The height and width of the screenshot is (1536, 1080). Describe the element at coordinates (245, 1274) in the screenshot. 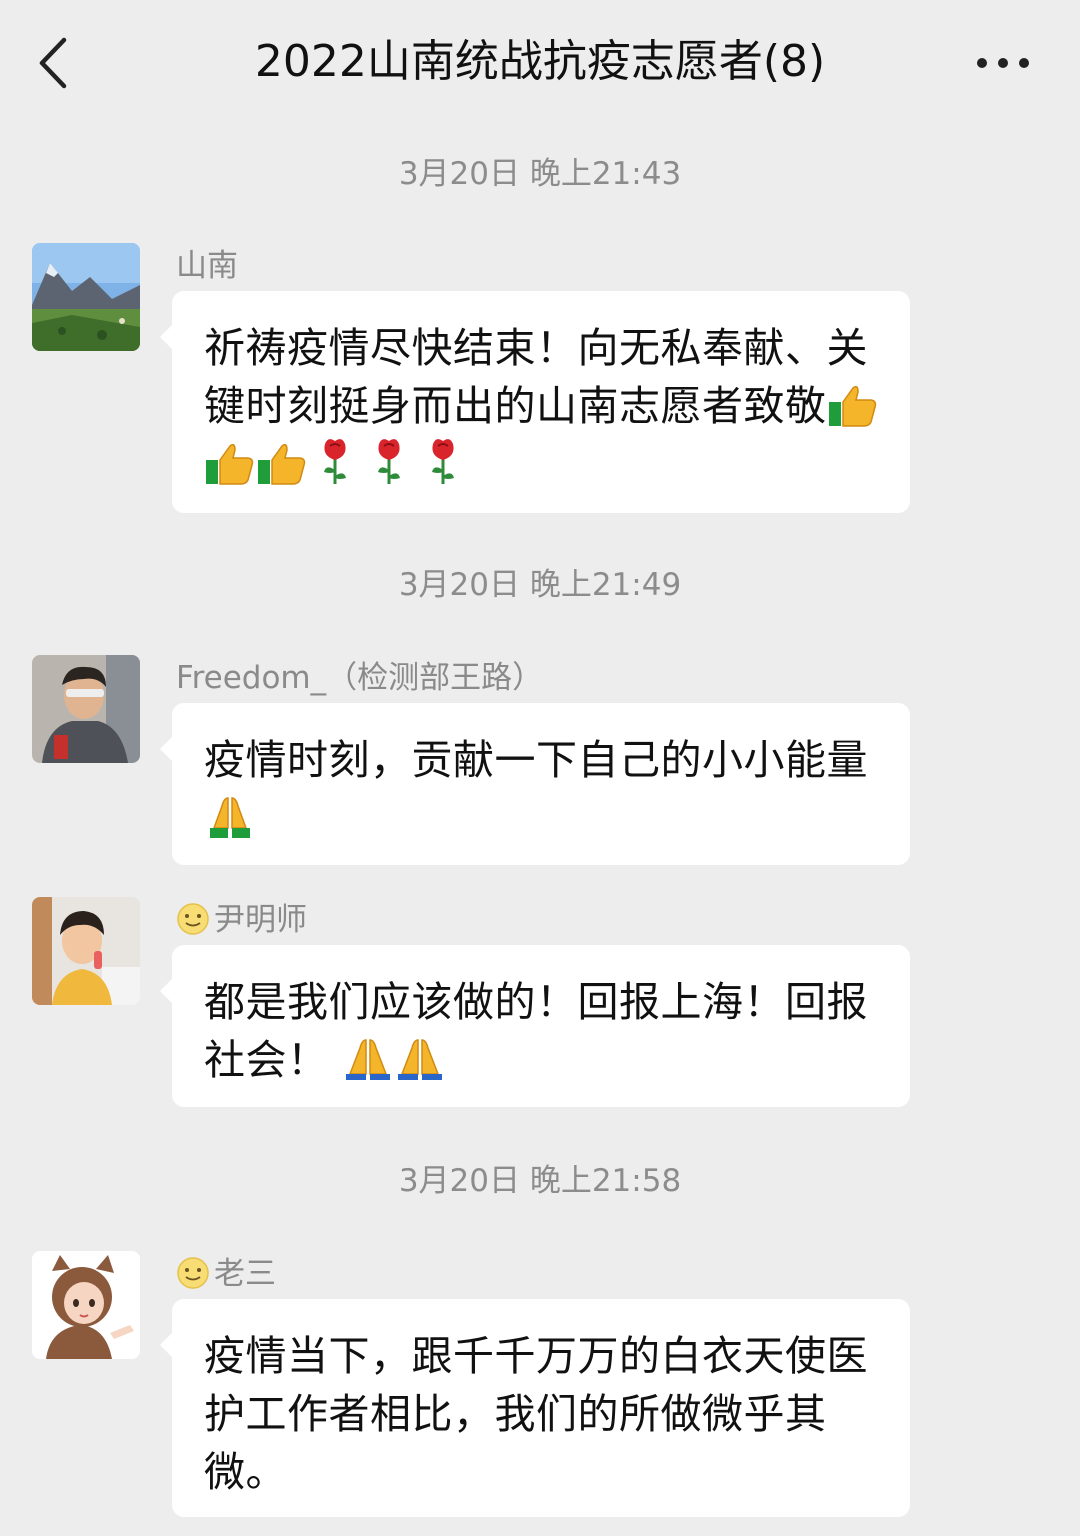

I see `sender-name-text: 老三` at that location.